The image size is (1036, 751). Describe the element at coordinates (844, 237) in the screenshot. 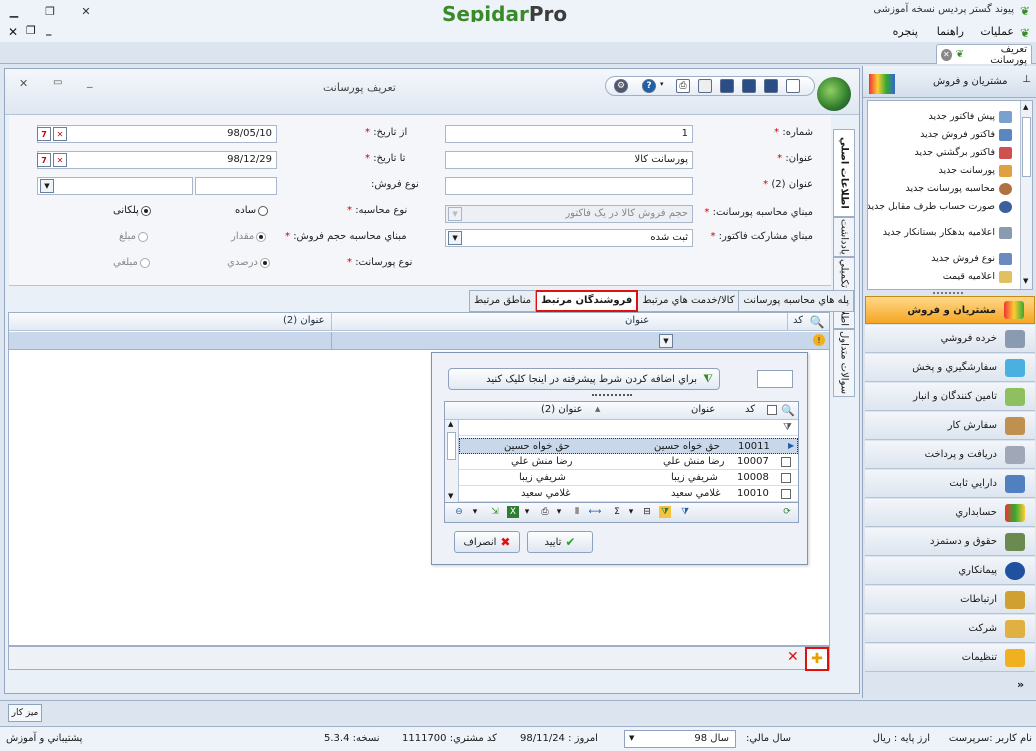

I see `side-tab-notes: يادداشت` at that location.